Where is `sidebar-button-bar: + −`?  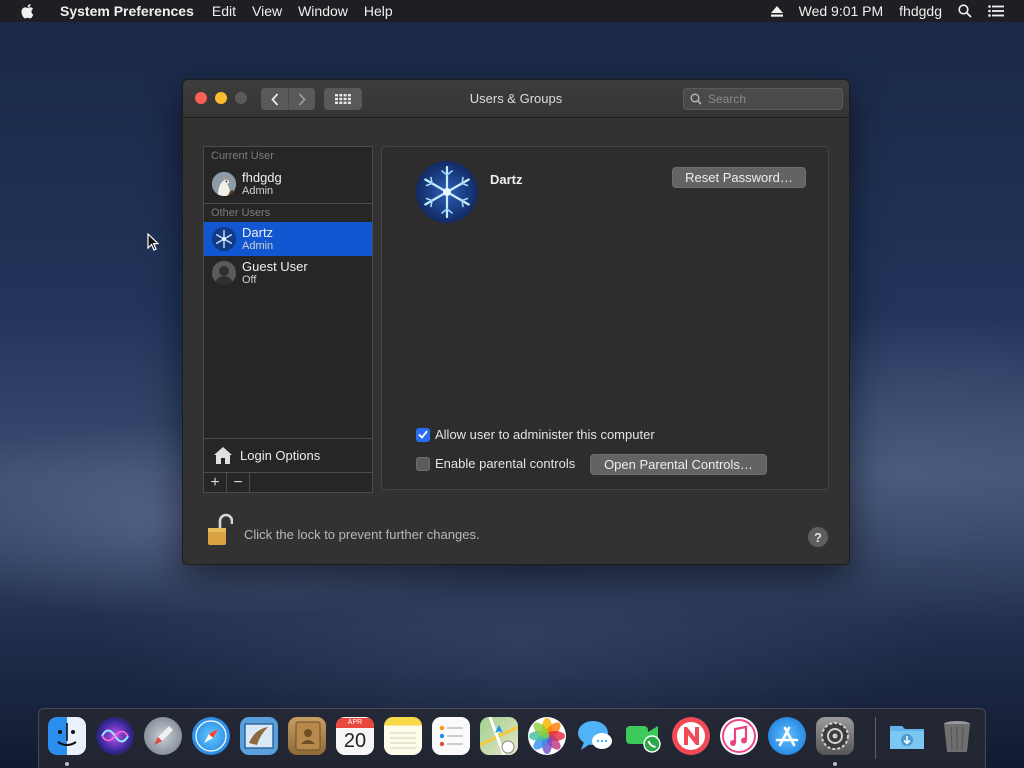 sidebar-button-bar: + − is located at coordinates (288, 482).